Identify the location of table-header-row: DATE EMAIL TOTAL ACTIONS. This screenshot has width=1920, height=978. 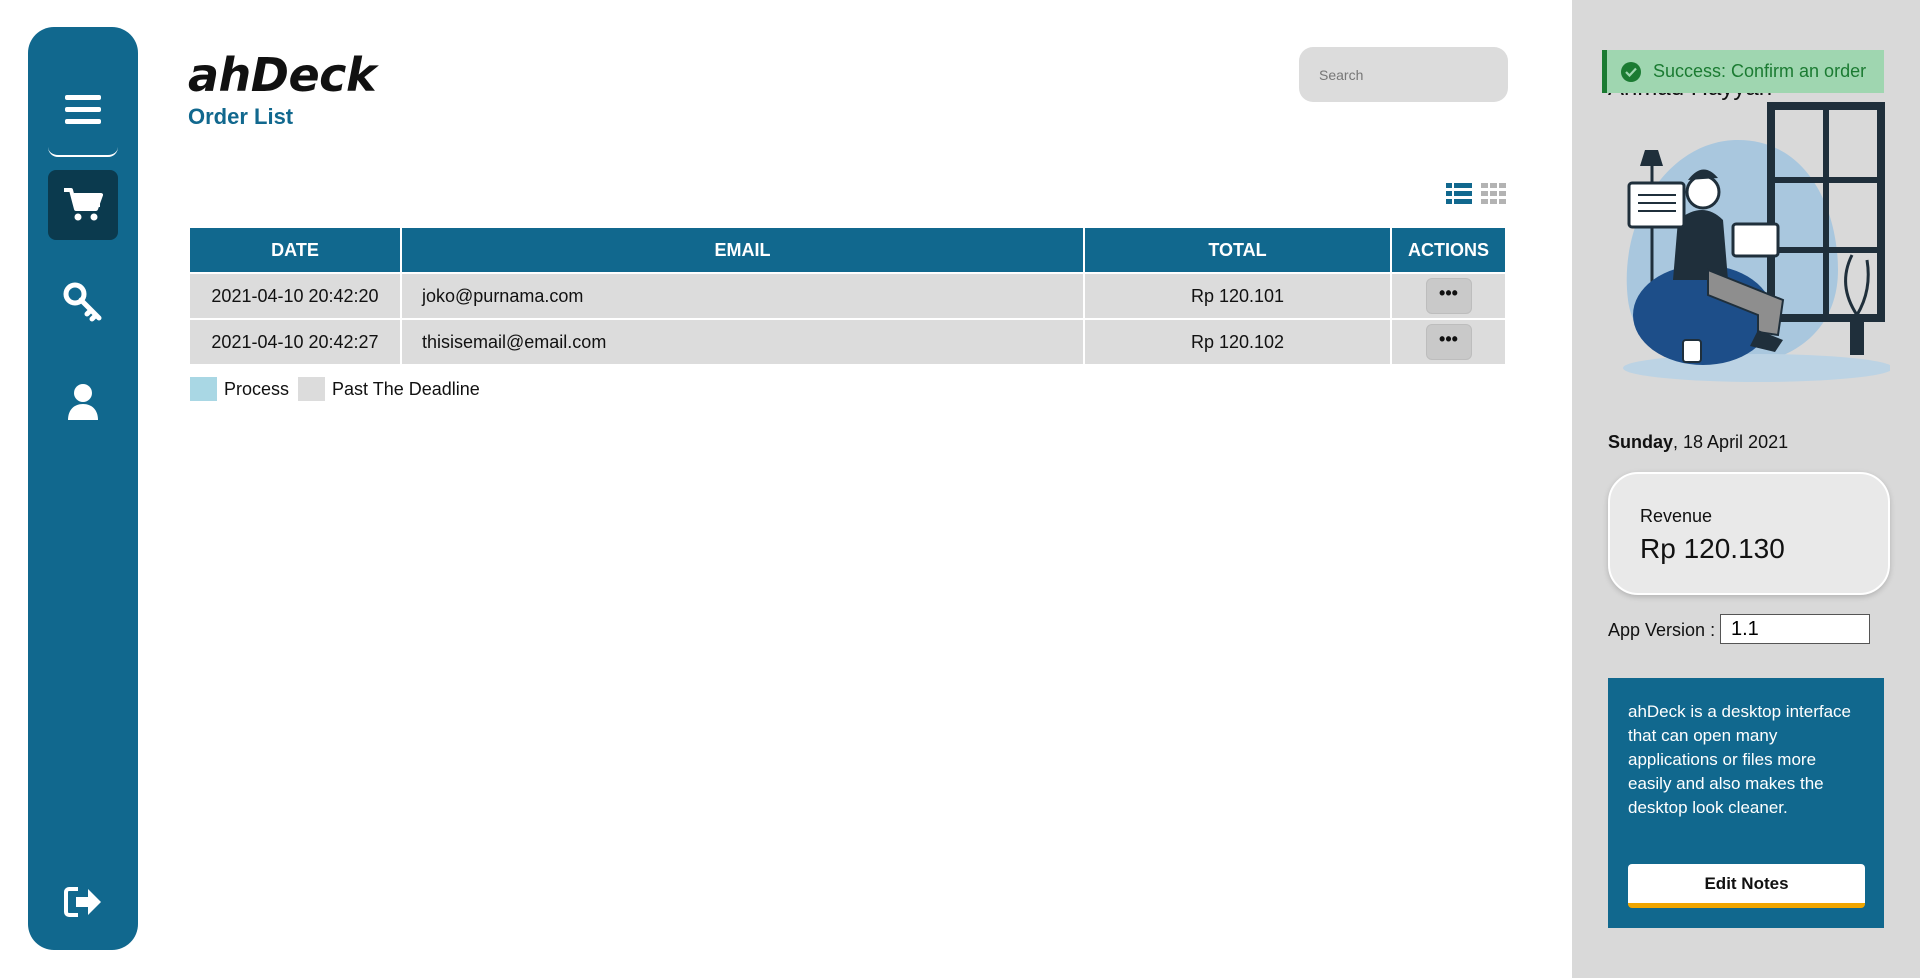
(847, 250).